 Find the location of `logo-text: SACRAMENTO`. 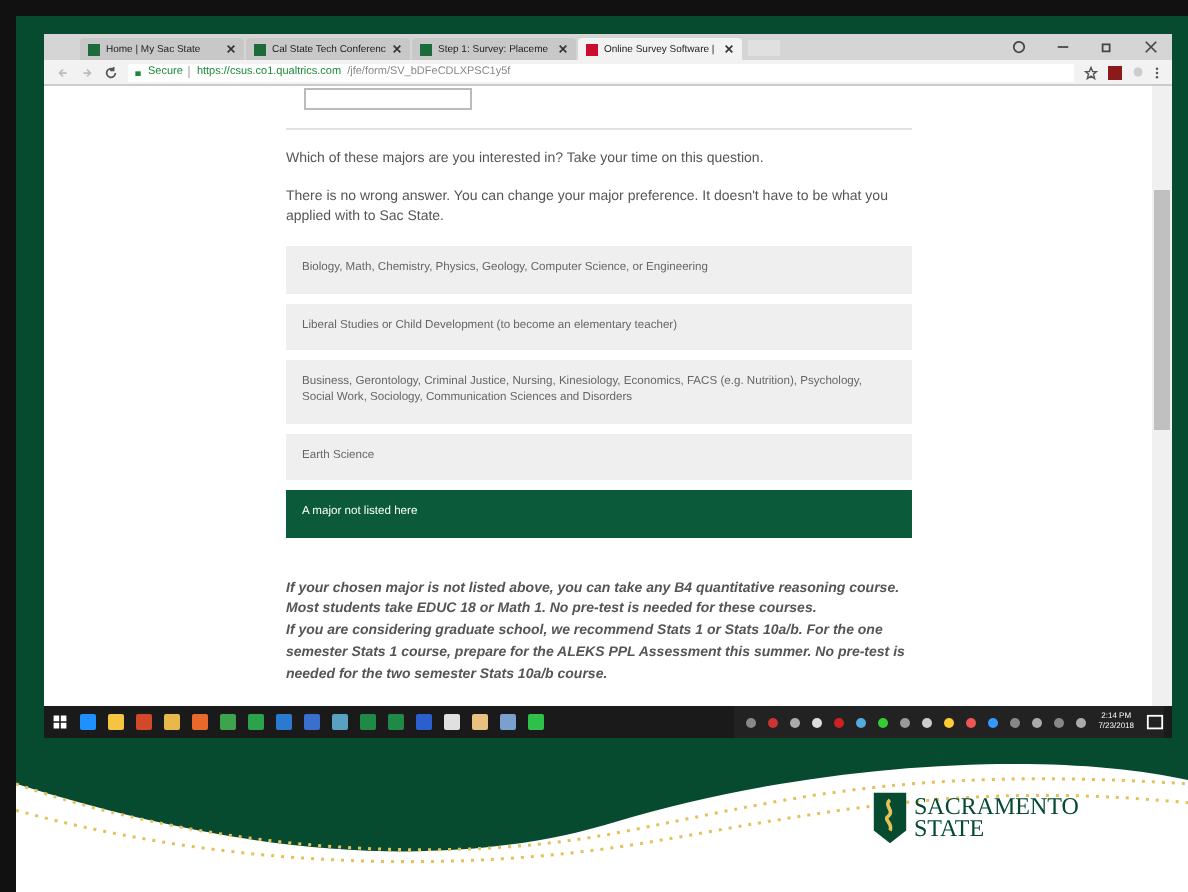

logo-text: SACRAMENTO is located at coordinates (996, 806).